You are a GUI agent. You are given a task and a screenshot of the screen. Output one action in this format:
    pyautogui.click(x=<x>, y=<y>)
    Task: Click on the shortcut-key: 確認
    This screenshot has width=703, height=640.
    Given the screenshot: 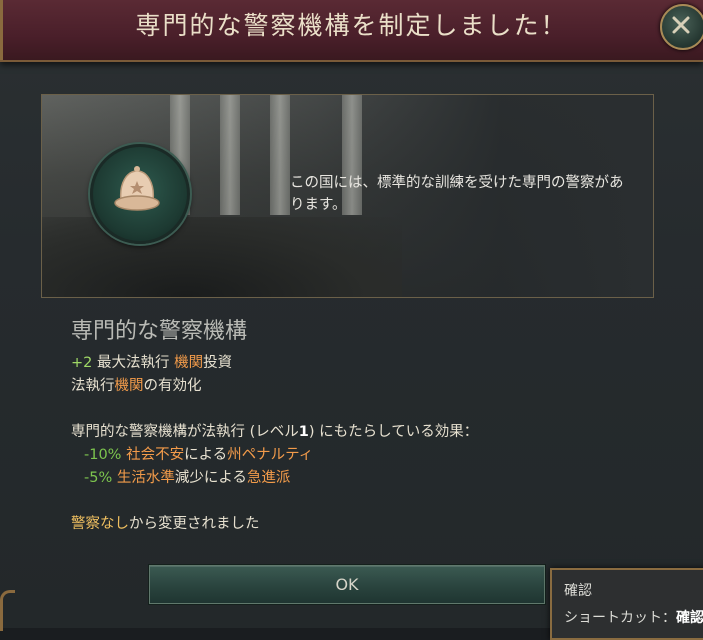 What is the action you would take?
    pyautogui.click(x=689, y=618)
    